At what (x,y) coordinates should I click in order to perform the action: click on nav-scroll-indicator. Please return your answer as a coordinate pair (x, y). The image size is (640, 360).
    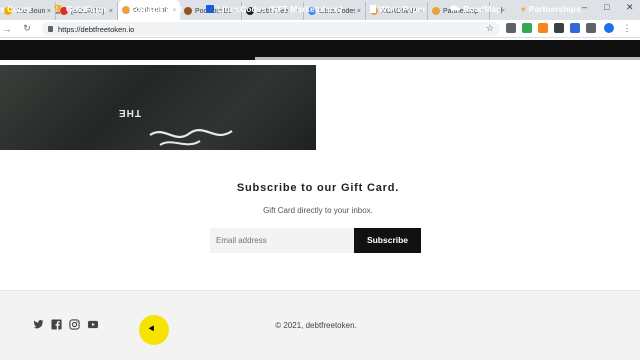
    Looking at the image, I should click on (447, 58).